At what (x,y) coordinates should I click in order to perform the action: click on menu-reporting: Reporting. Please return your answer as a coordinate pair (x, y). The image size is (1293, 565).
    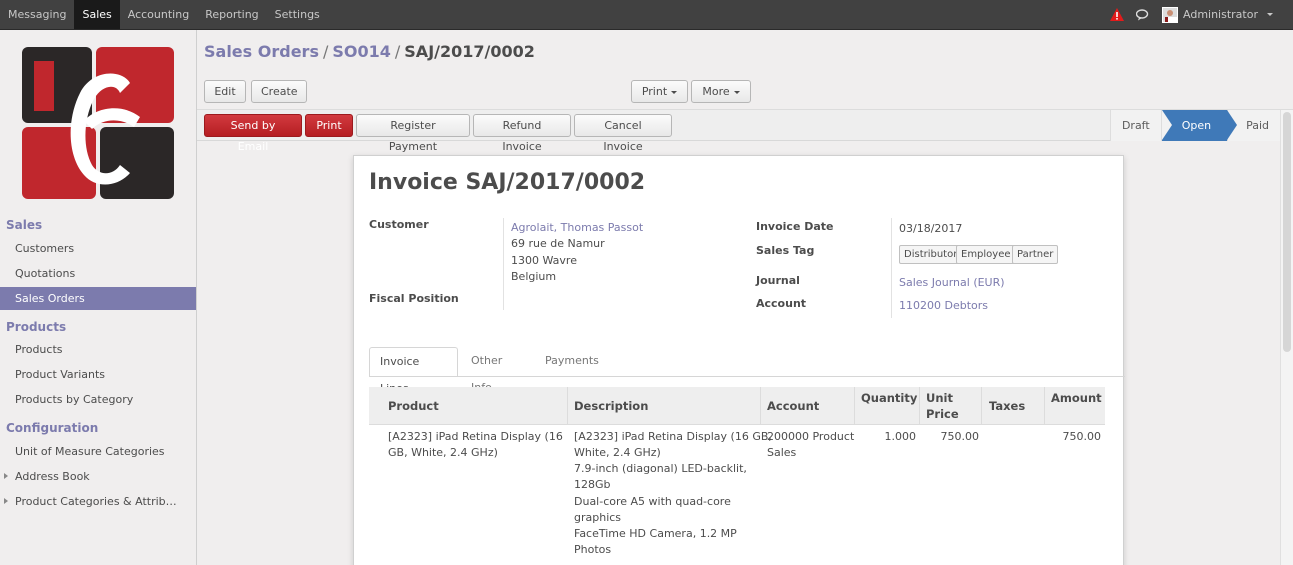
    Looking at the image, I should click on (231, 14).